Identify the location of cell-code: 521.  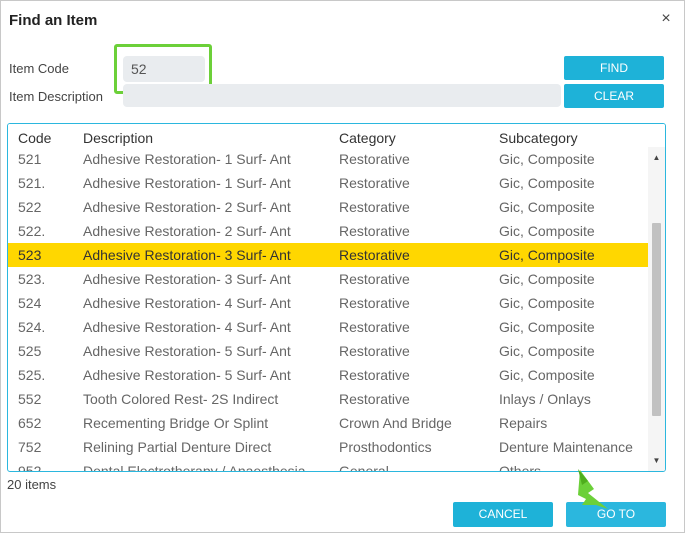
(30, 159).